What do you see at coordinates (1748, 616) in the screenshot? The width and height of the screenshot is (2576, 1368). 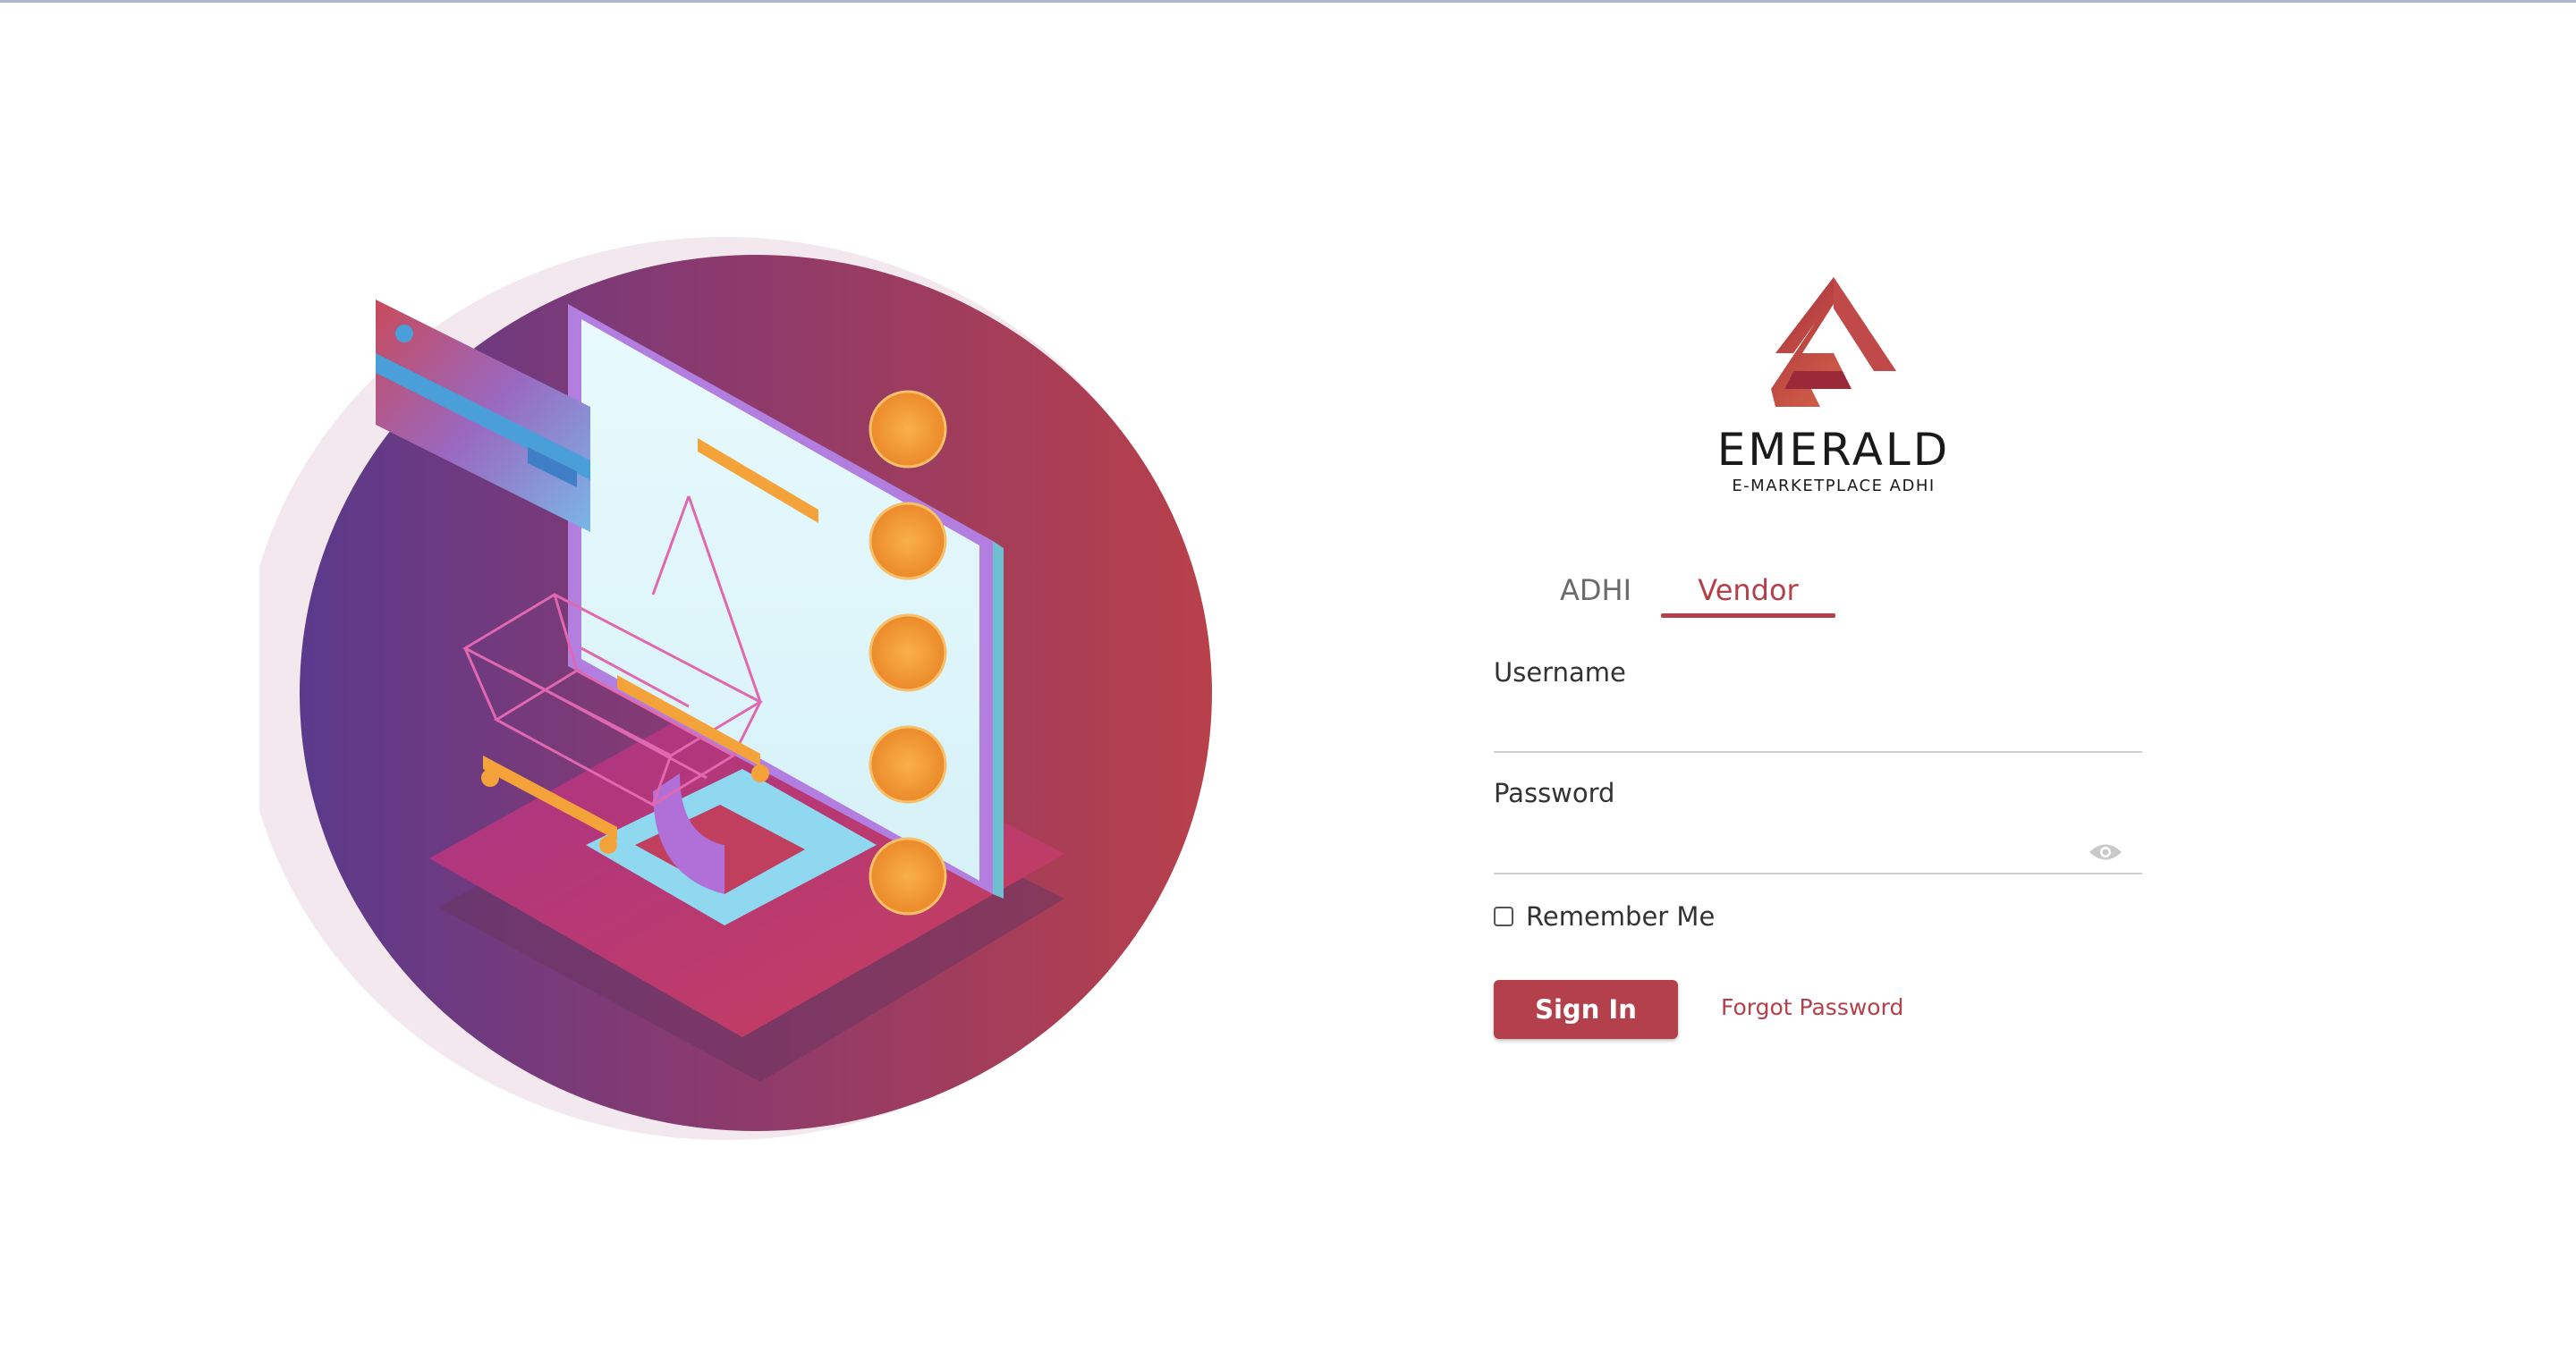 I see `active-tab-indicator` at bounding box center [1748, 616].